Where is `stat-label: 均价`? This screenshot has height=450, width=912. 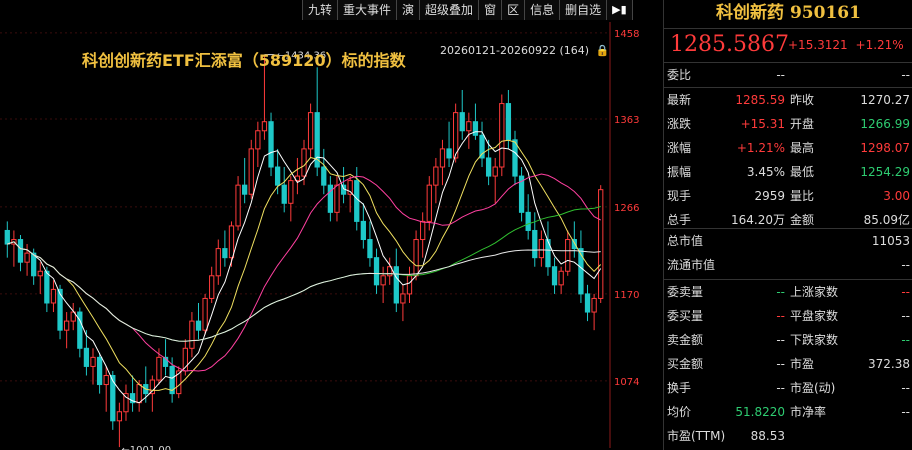 stat-label: 均价 is located at coordinates (679, 412).